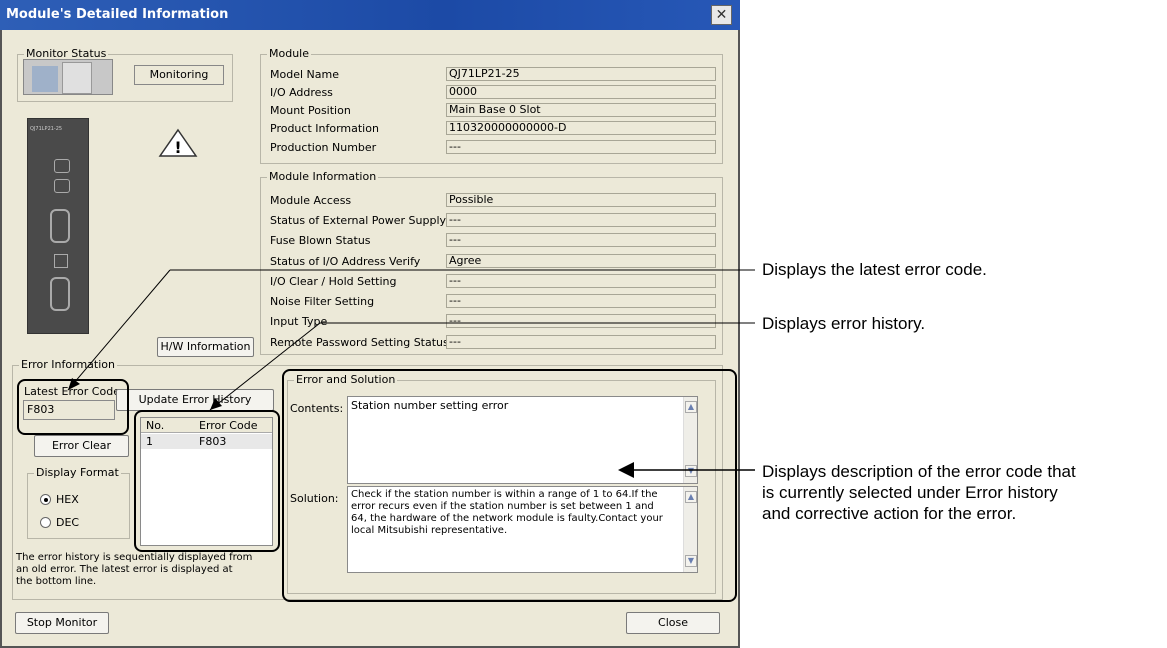 The width and height of the screenshot is (1167, 648). Describe the element at coordinates (874, 269) in the screenshot. I see `callout-latest-error: Displays the latest error code.` at that location.